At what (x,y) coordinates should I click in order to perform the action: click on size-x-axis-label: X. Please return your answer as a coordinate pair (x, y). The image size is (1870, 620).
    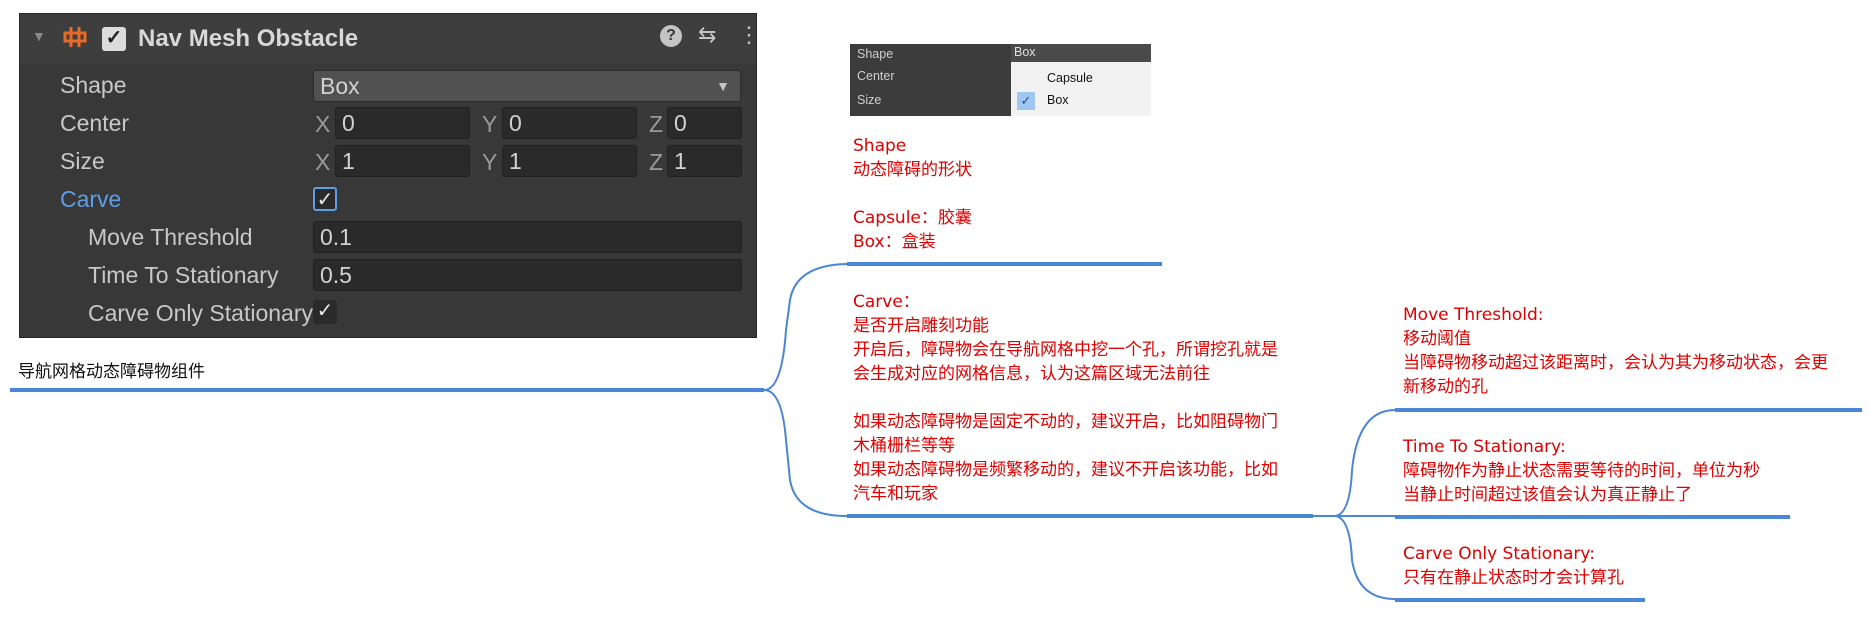
    Looking at the image, I should click on (323, 162).